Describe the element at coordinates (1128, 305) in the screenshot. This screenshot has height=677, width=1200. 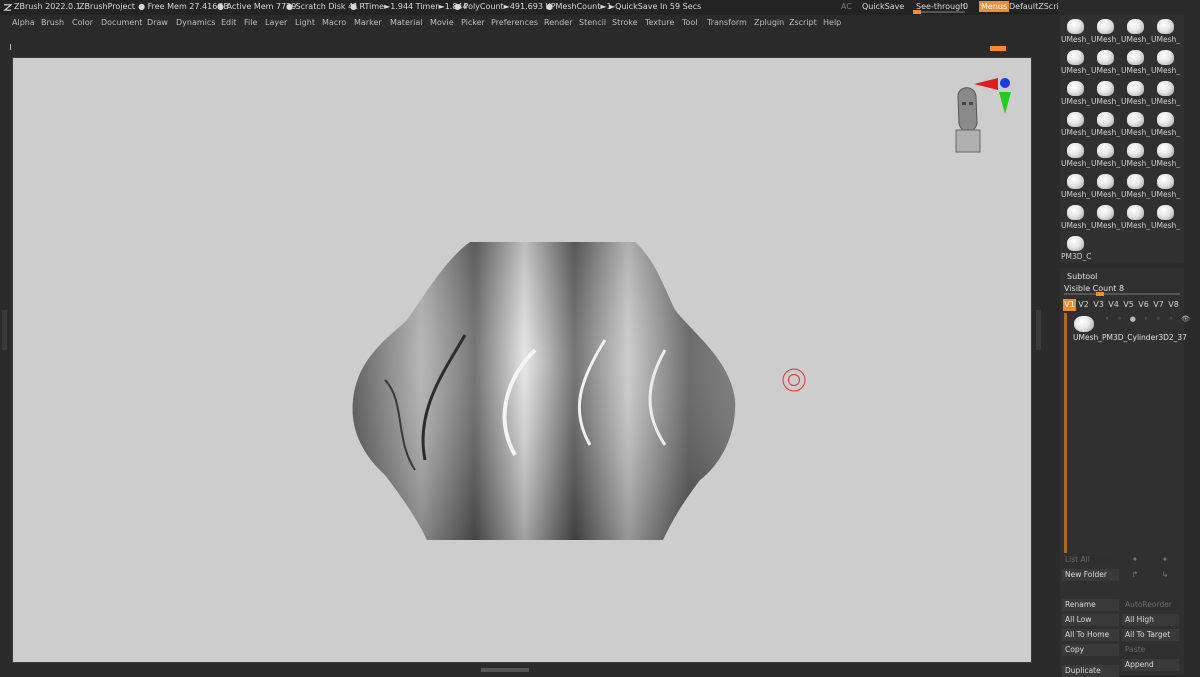
I see `version-tab-v5: V5` at that location.